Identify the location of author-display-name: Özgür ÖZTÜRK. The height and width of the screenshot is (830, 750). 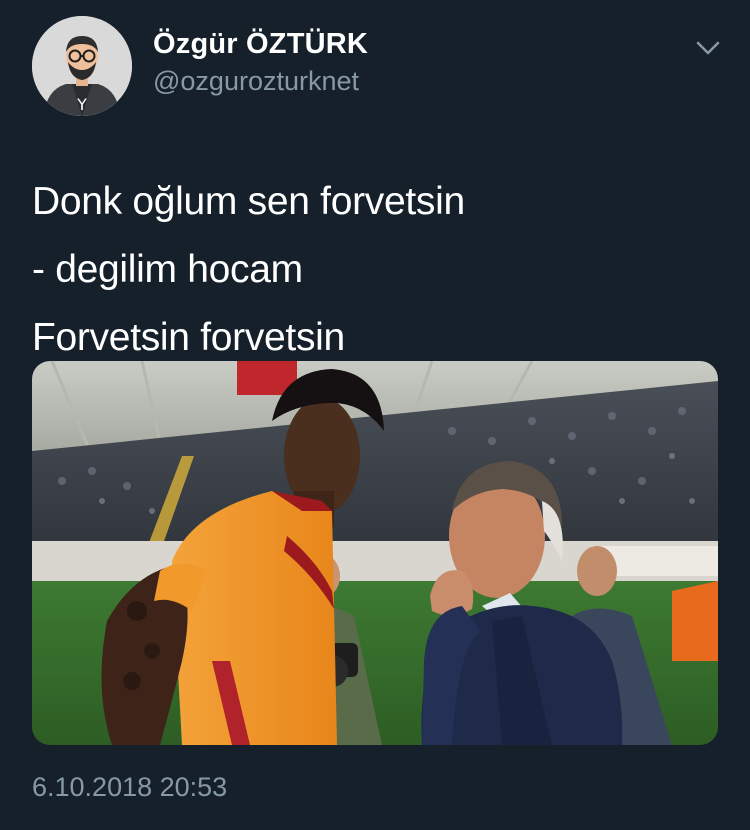
(260, 44).